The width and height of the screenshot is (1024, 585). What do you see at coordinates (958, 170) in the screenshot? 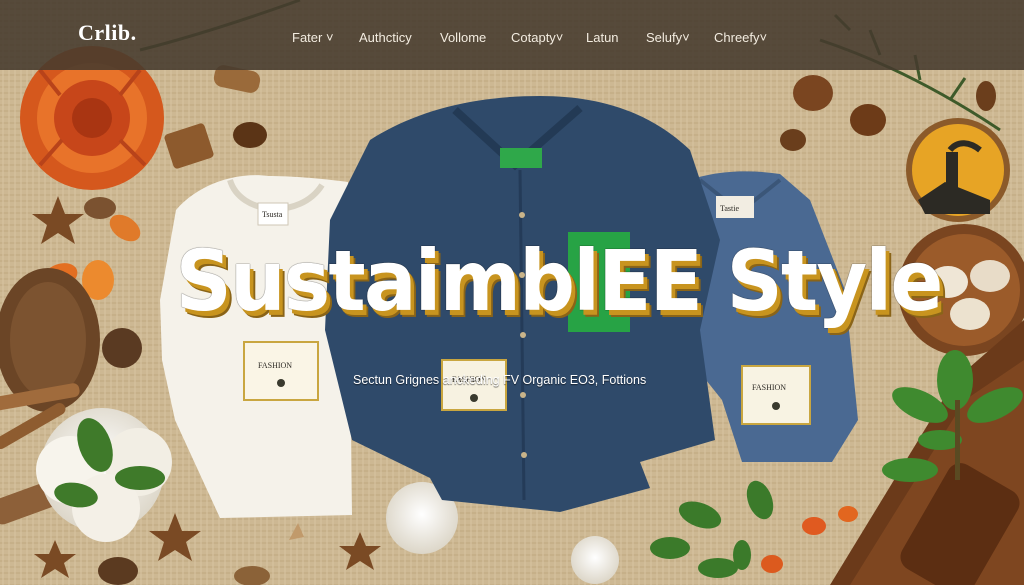
I see `ceramic-plate-decoration` at bounding box center [958, 170].